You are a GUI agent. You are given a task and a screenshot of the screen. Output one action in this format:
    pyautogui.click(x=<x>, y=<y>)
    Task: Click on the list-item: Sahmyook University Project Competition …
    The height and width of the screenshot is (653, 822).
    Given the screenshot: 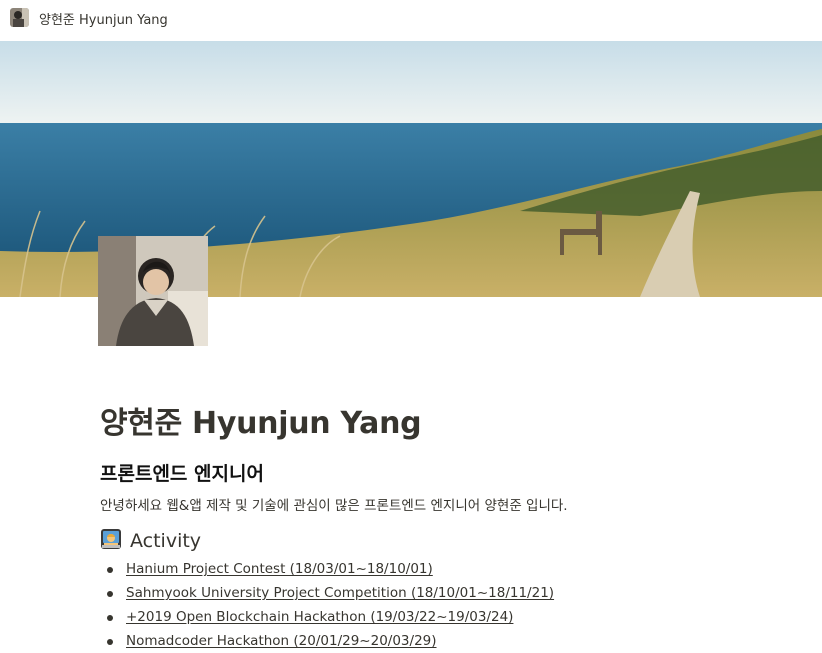 What is the action you would take?
    pyautogui.click(x=327, y=593)
    